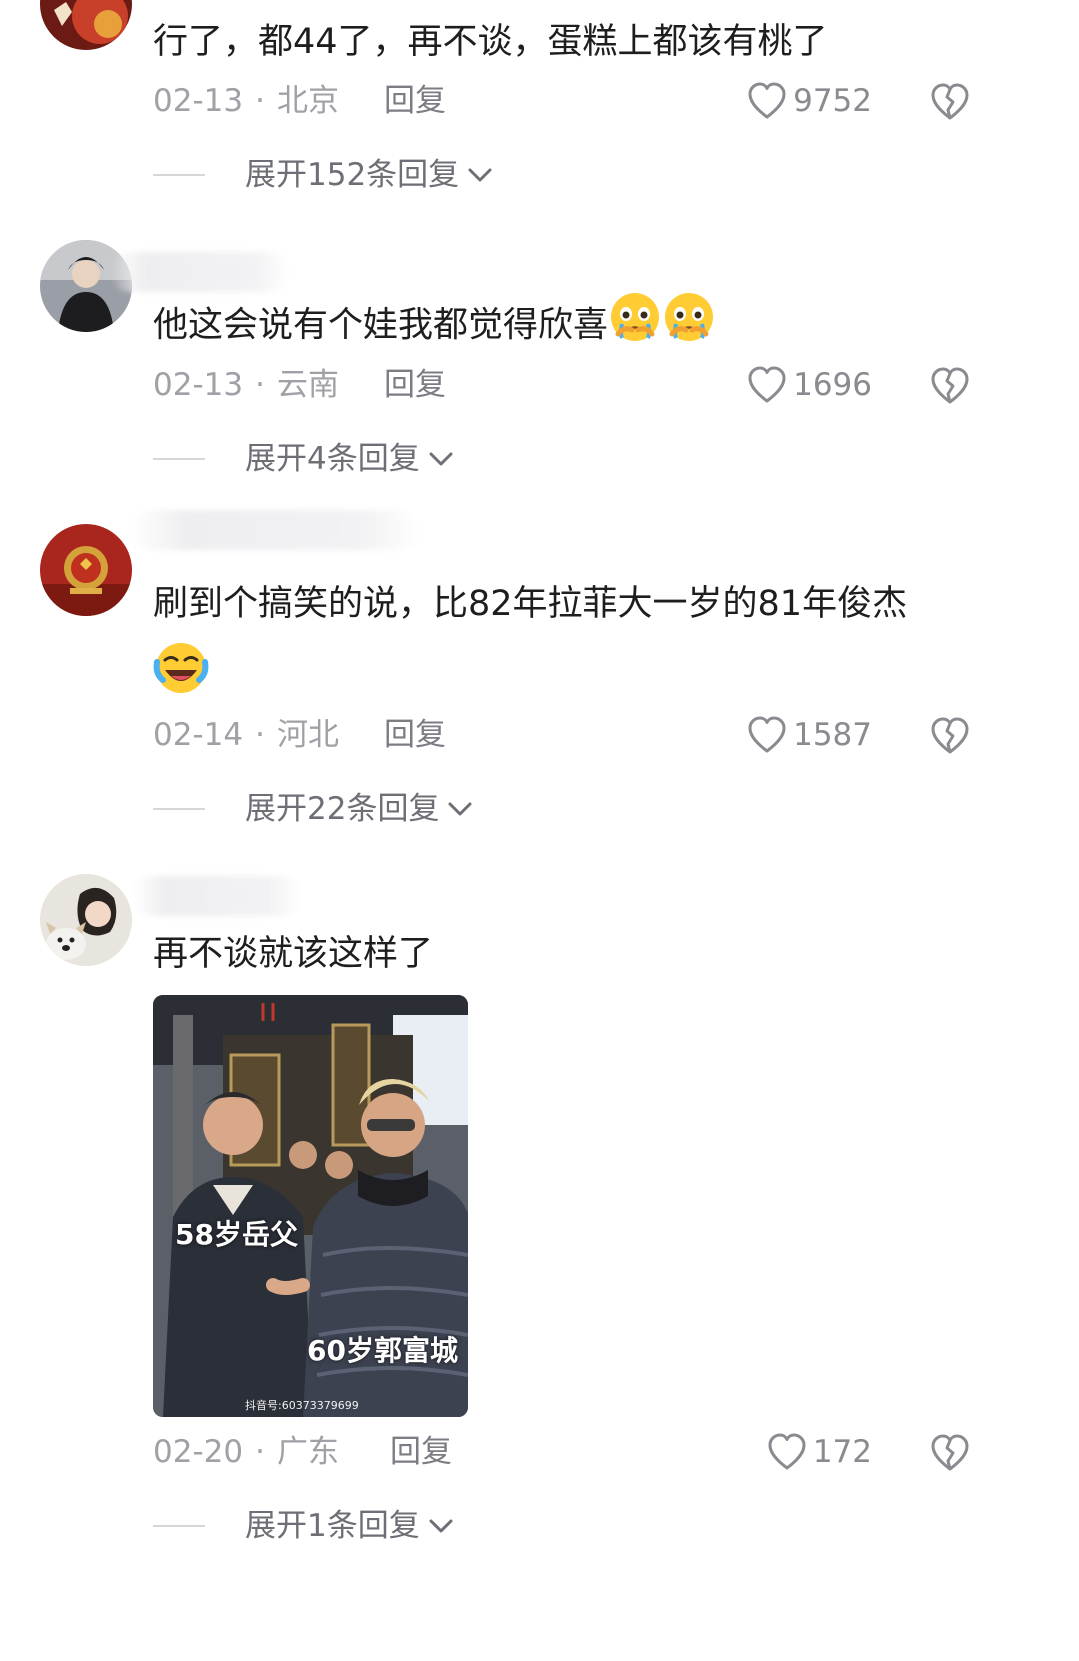 This screenshot has width=1079, height=1661. I want to click on laughing-tears-emoji, so click(181, 677).